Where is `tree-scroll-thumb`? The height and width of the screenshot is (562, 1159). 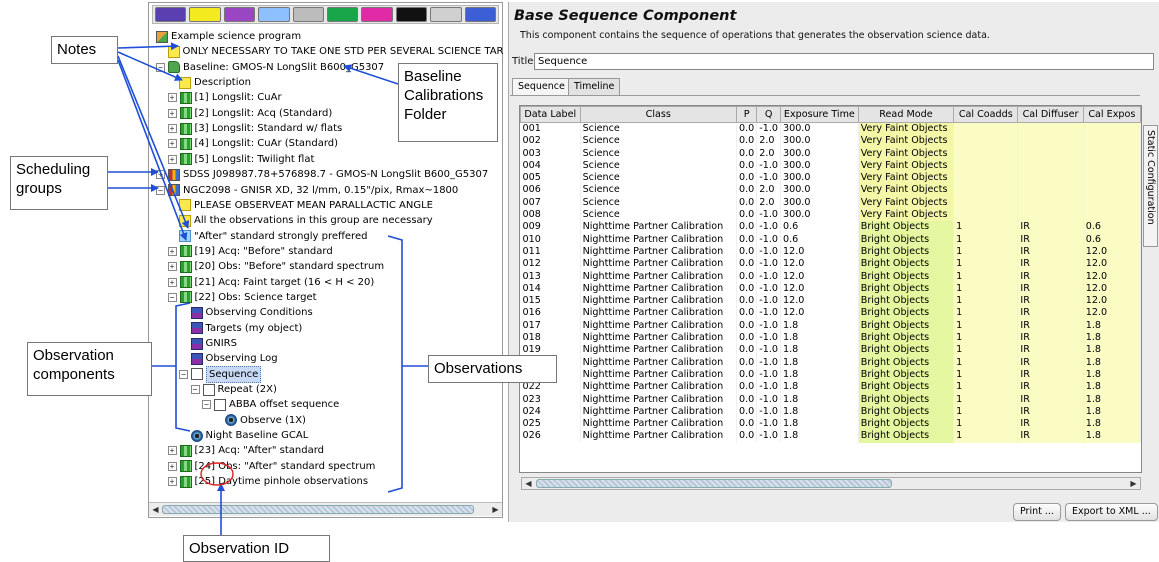
tree-scroll-thumb is located at coordinates (318, 509).